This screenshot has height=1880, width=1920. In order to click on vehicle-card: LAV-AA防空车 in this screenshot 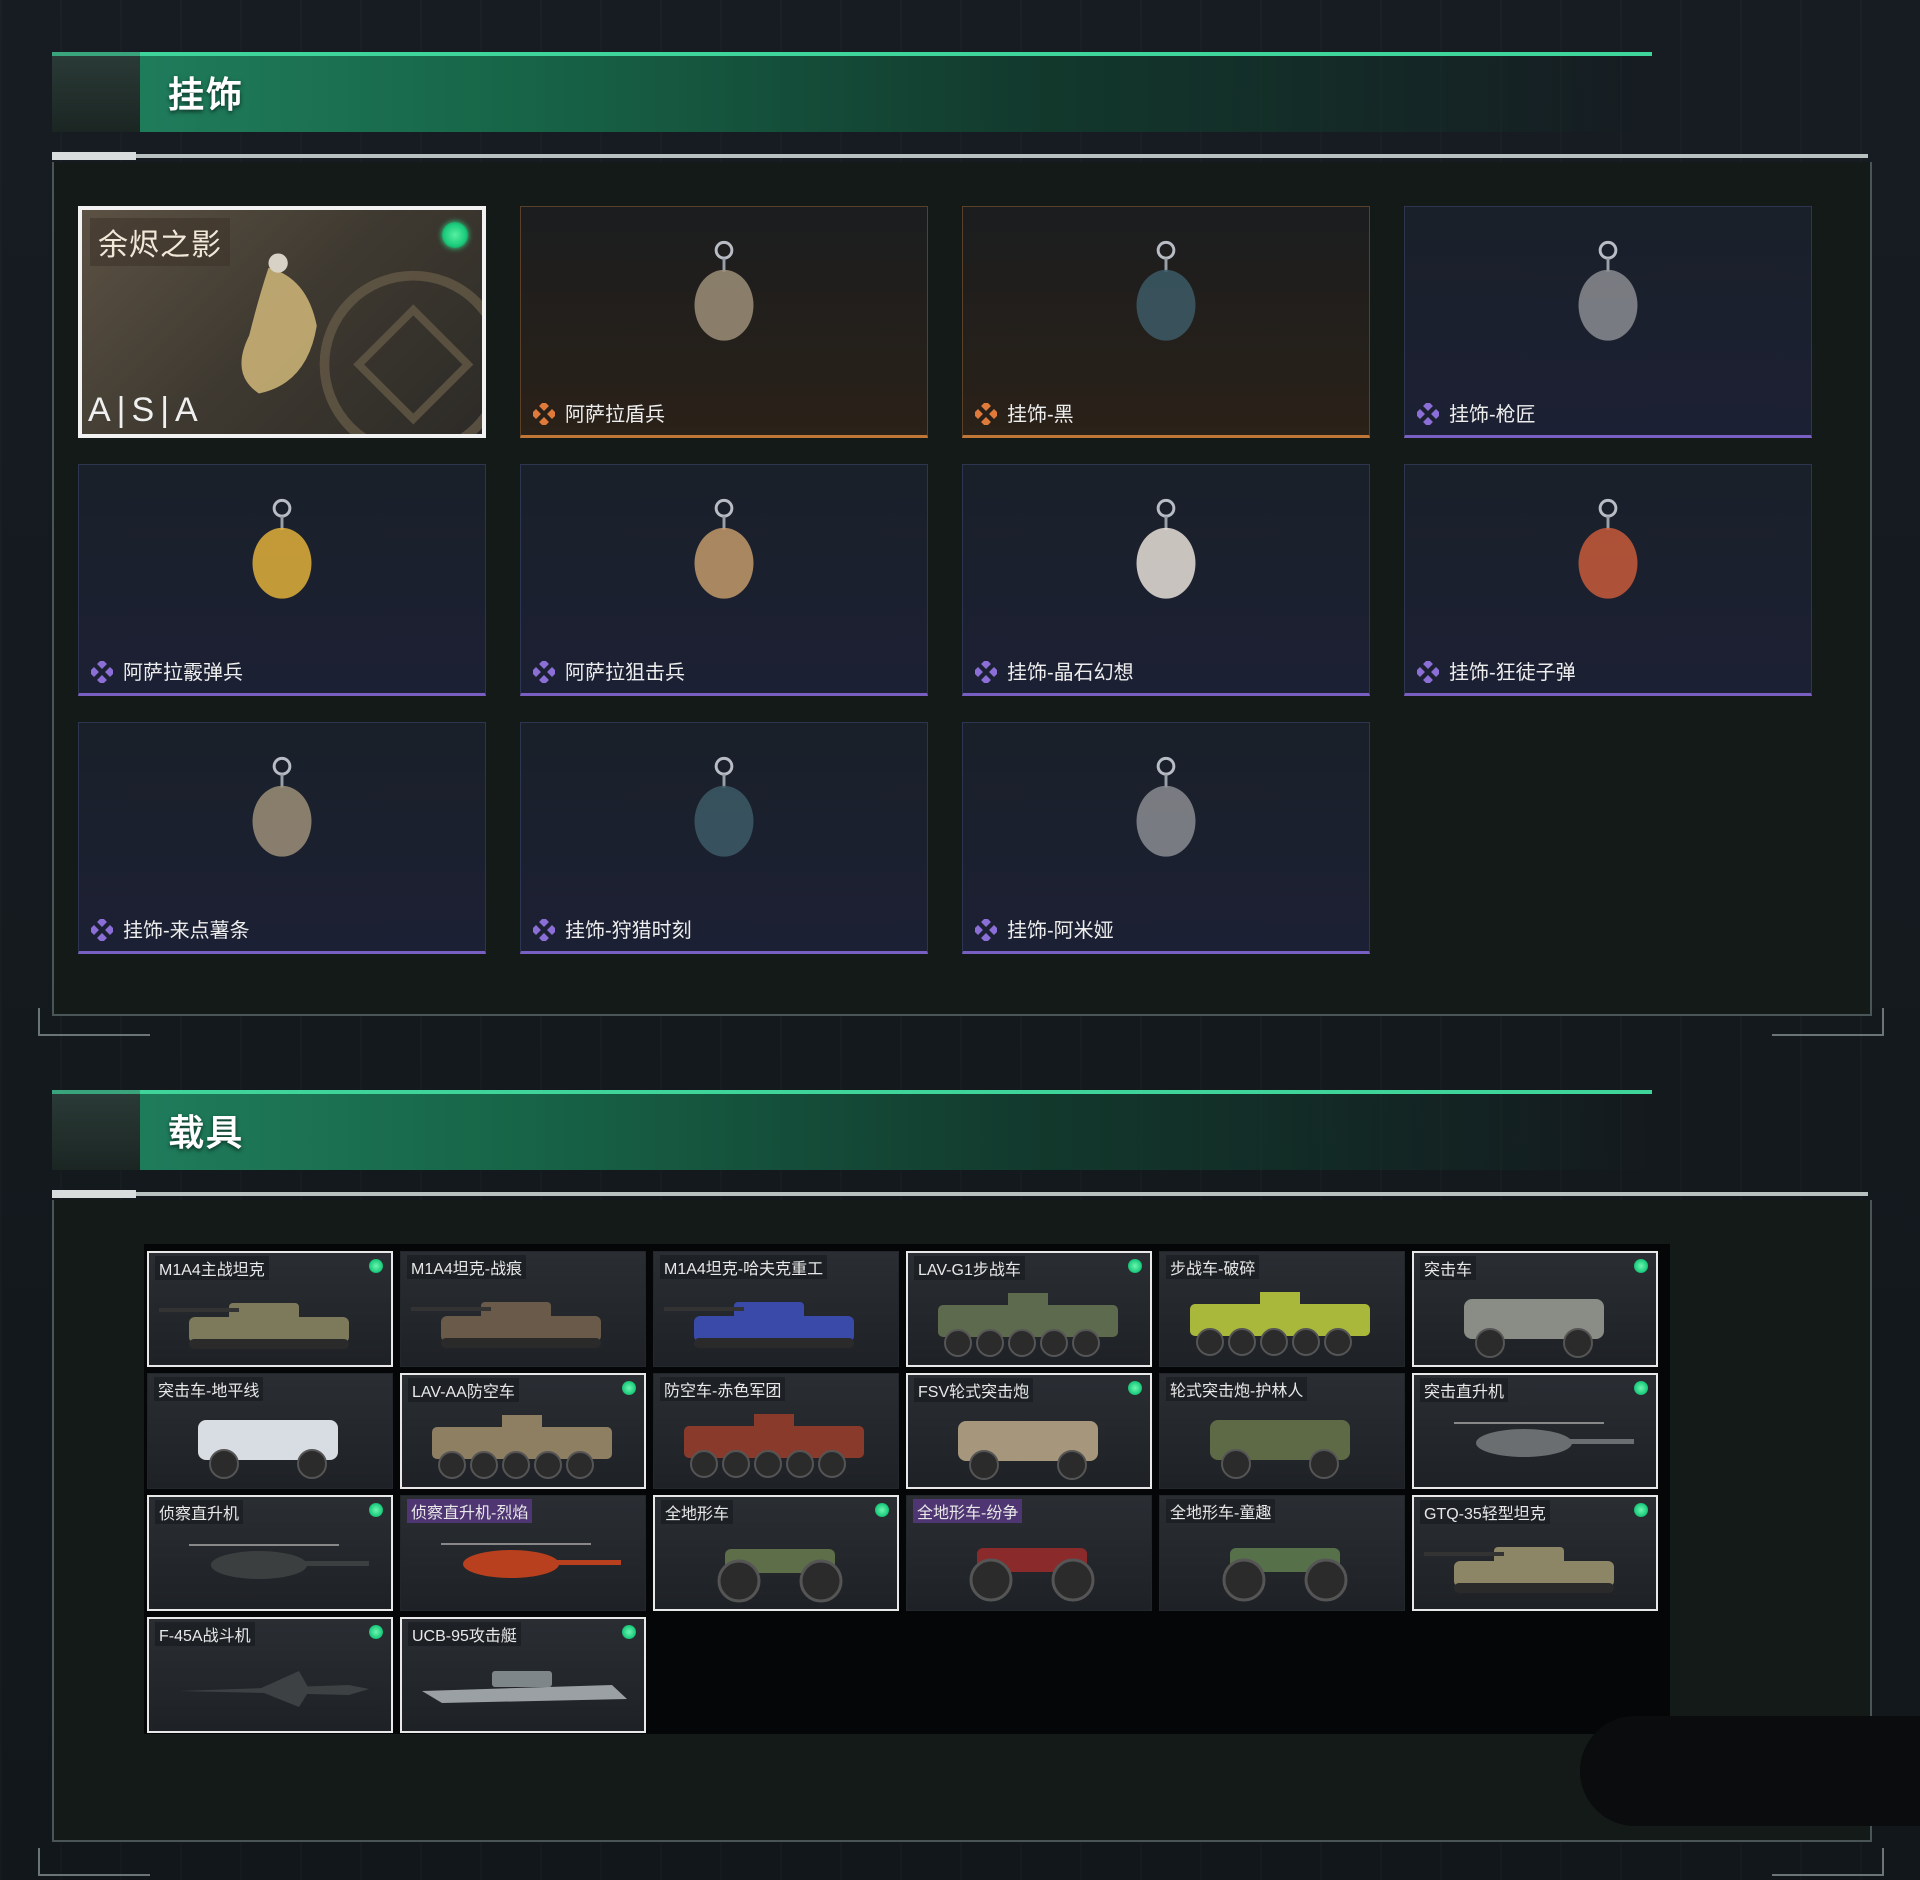, I will do `click(523, 1431)`.